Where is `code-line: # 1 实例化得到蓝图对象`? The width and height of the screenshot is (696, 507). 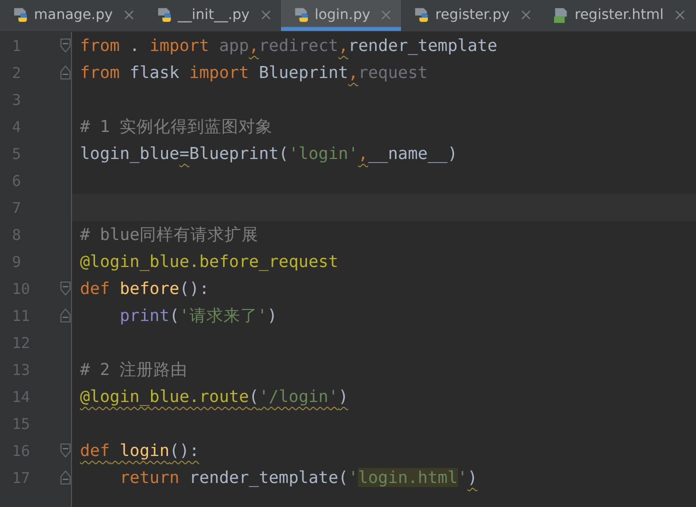 code-line: # 1 实例化得到蓝图对象 is located at coordinates (176, 127).